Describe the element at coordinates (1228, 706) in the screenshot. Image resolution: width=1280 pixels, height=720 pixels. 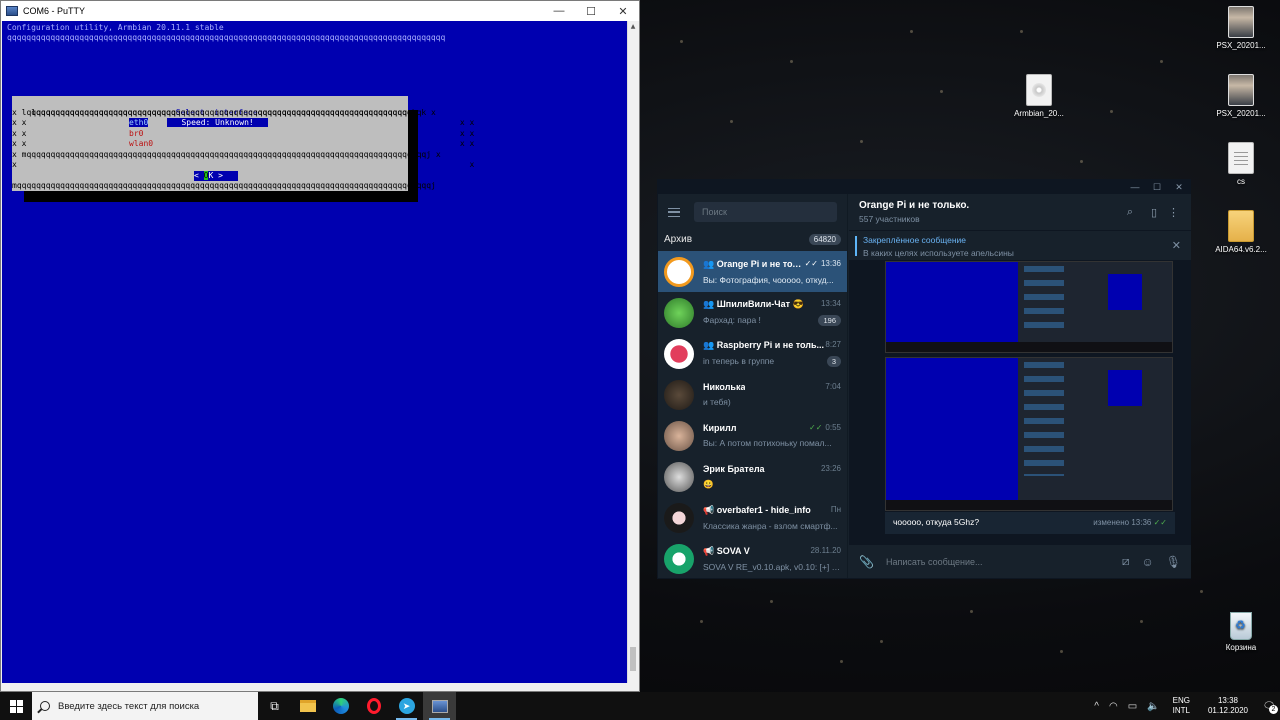
I see `clock: 13:38 01.12.2020` at that location.